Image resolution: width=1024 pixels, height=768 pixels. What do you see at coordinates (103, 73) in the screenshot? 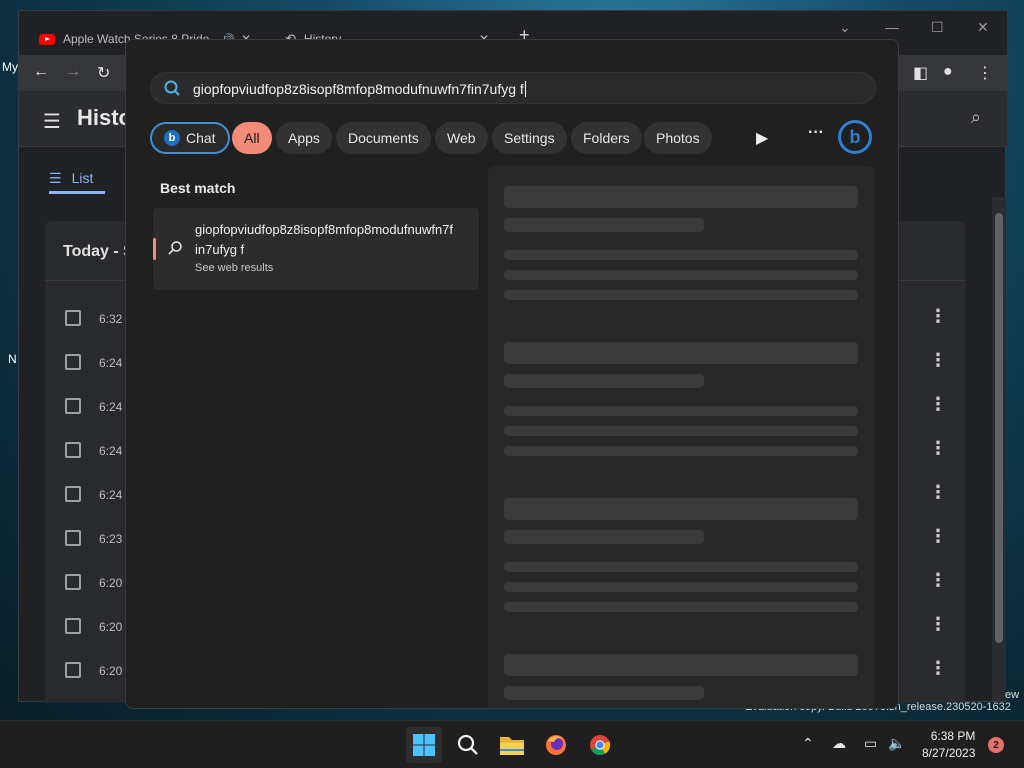
I see `reload-icon: ↻` at bounding box center [103, 73].